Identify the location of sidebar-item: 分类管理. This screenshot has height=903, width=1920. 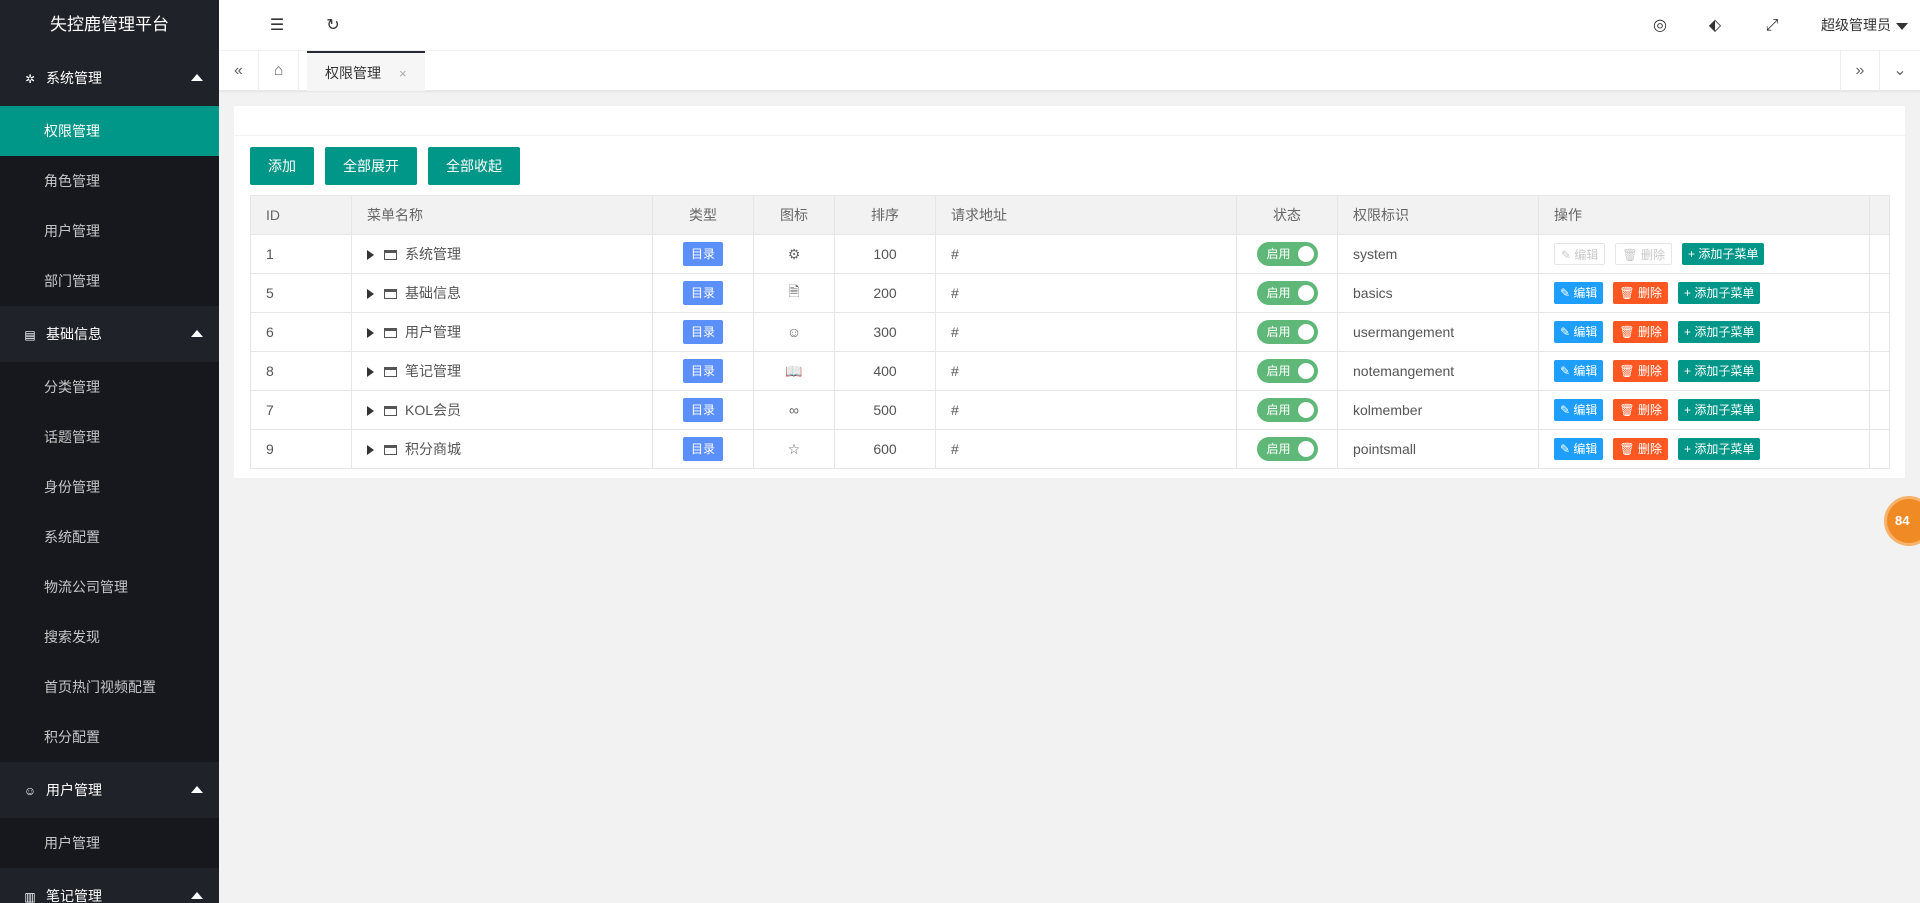
(109, 387).